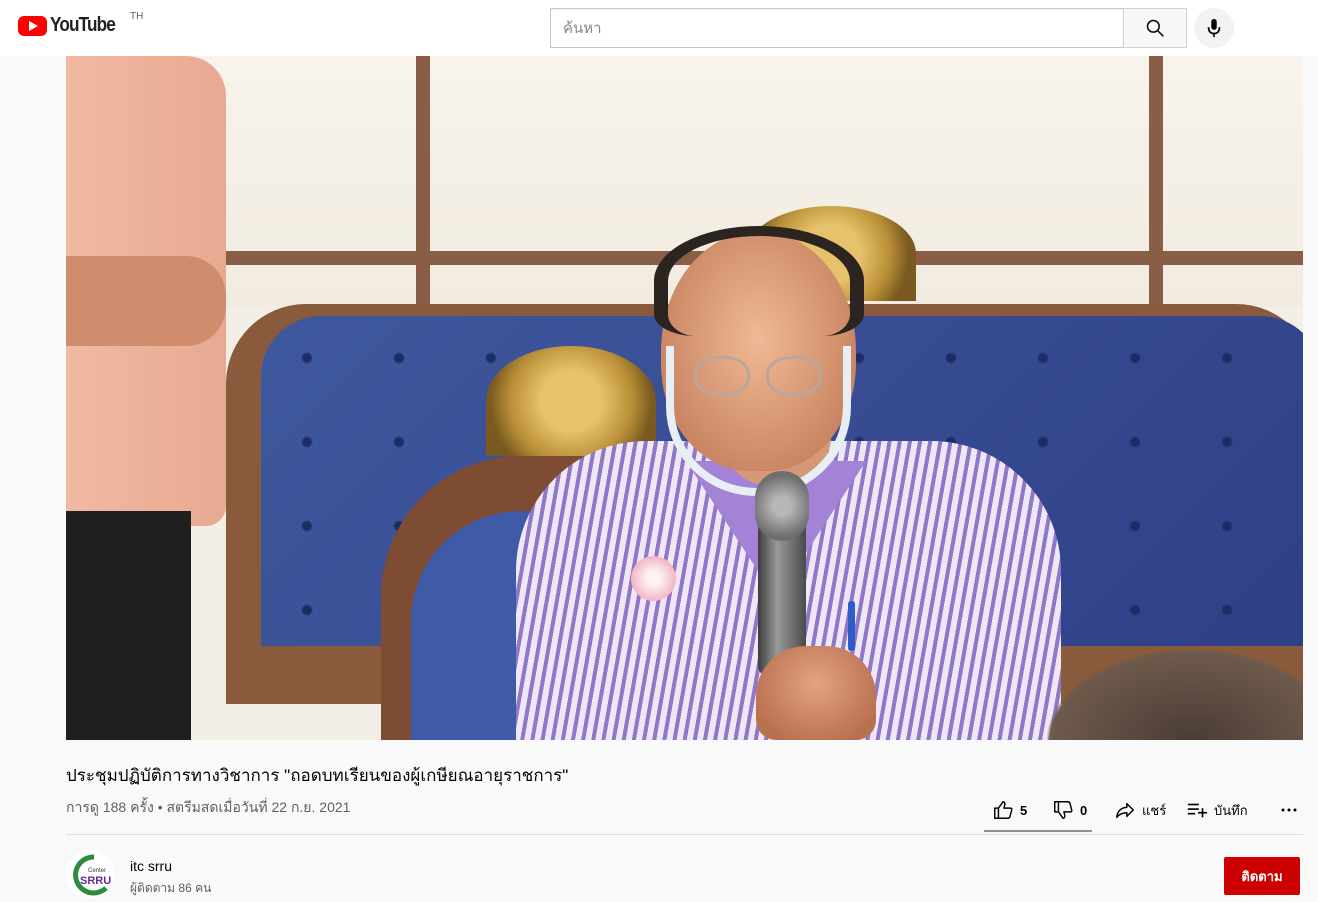 This screenshot has height=902, width=1318. What do you see at coordinates (571, 401) in the screenshot?
I see `chair-crest` at bounding box center [571, 401].